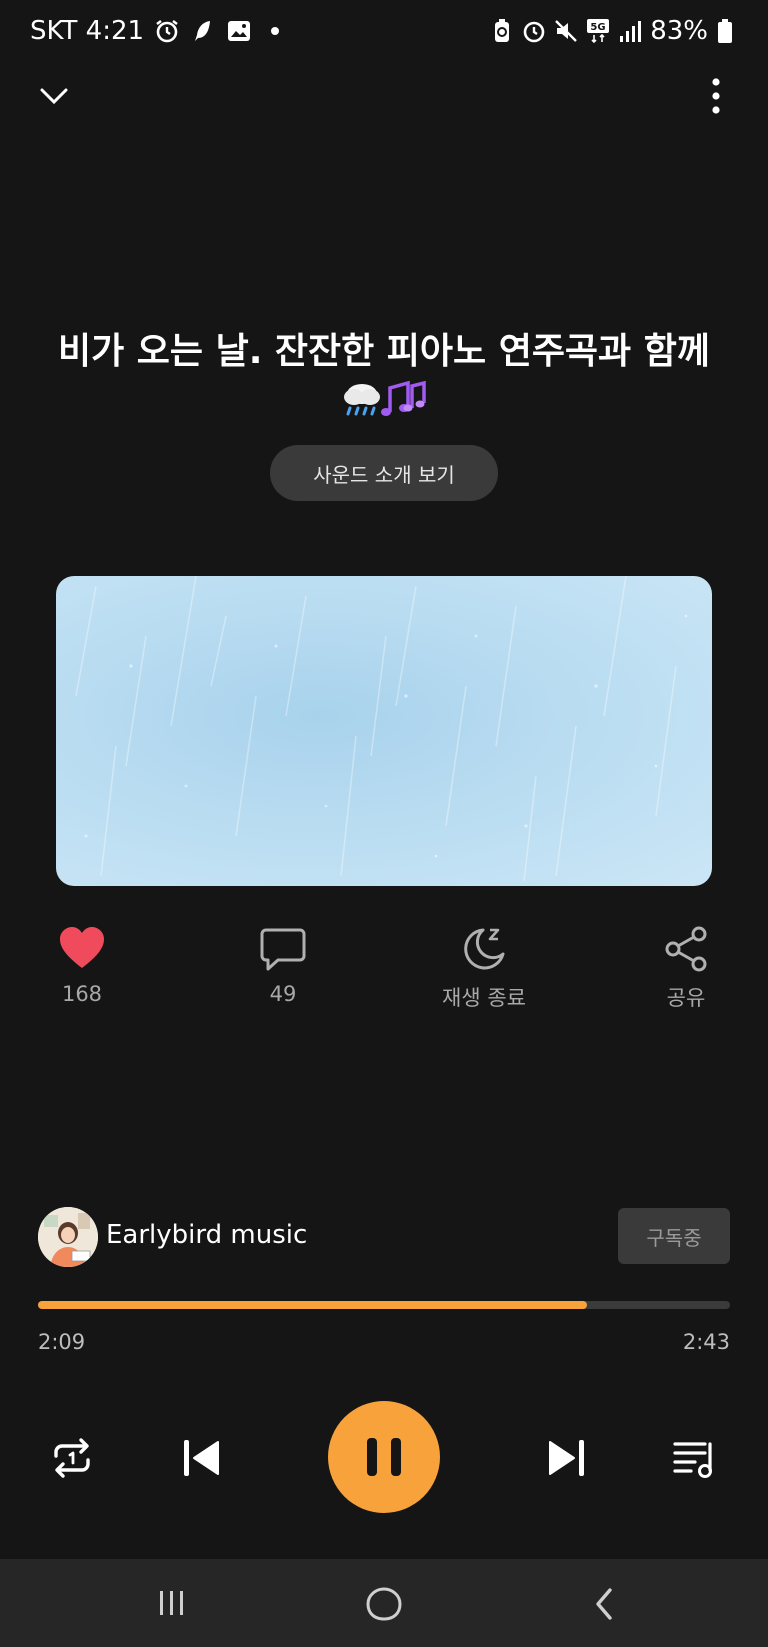 The width and height of the screenshot is (768, 1647). I want to click on status-left: SKT 4:21, so click(159, 31).